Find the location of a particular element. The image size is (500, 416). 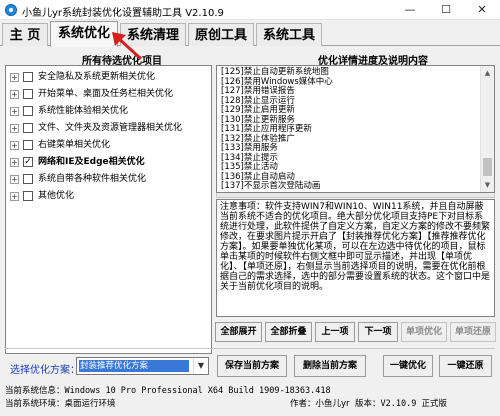

one-click-restore-button: 一键还原 is located at coordinates (465, 366).